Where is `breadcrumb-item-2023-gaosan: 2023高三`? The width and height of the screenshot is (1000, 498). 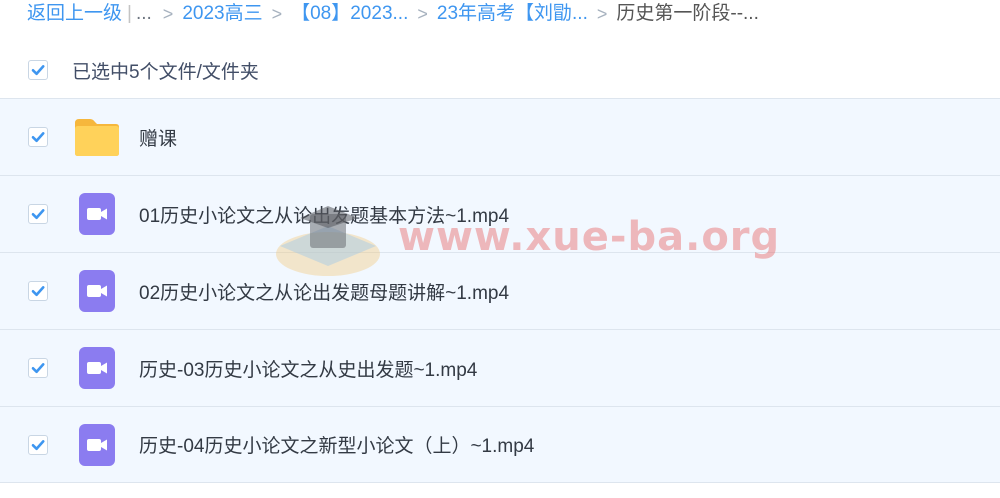
breadcrumb-item-2023-gaosan: 2023高三 is located at coordinates (222, 14).